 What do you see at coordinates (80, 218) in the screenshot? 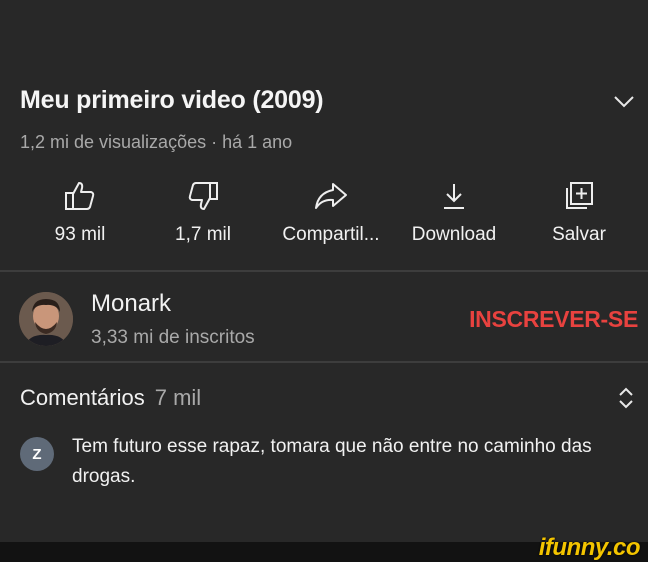
I see `like-button: 93 mil` at bounding box center [80, 218].